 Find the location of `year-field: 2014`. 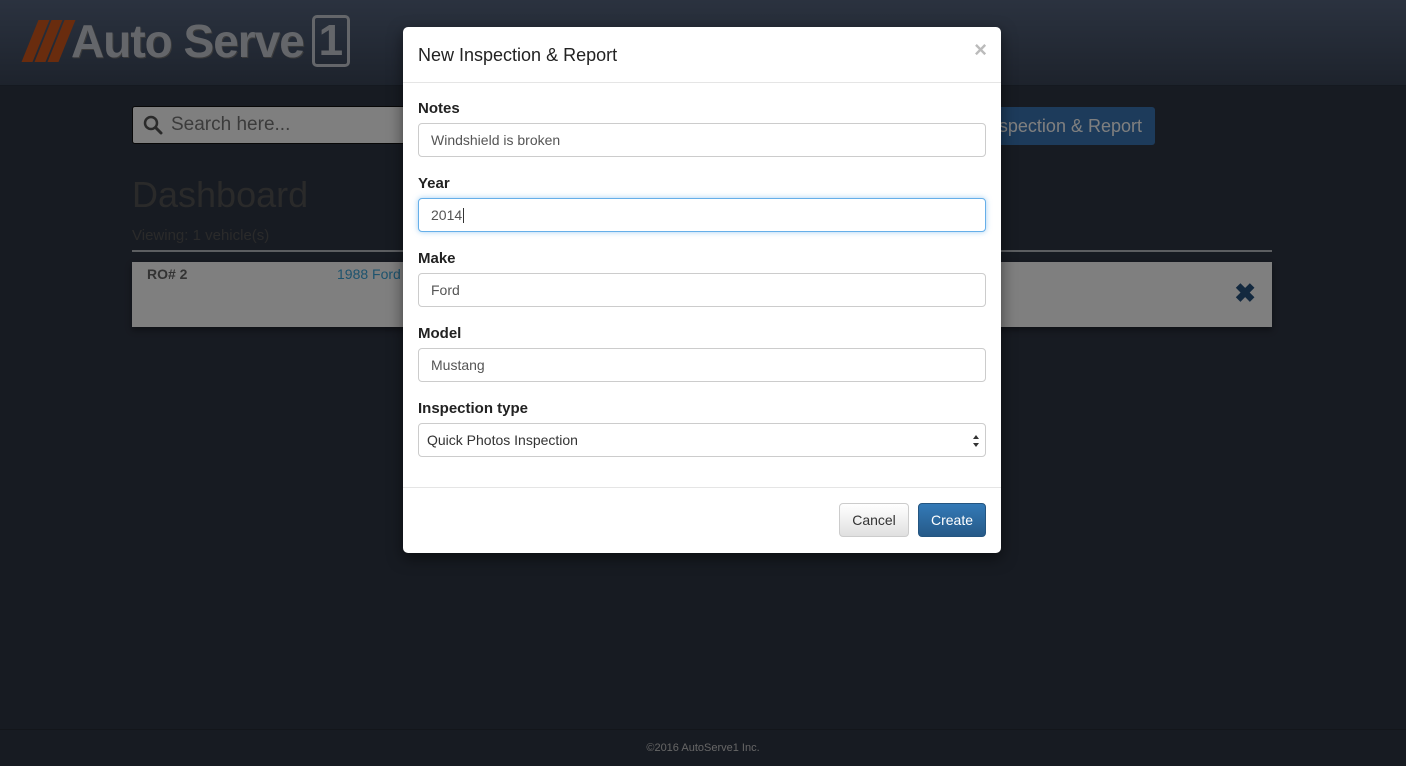

year-field: 2014 is located at coordinates (702, 215).